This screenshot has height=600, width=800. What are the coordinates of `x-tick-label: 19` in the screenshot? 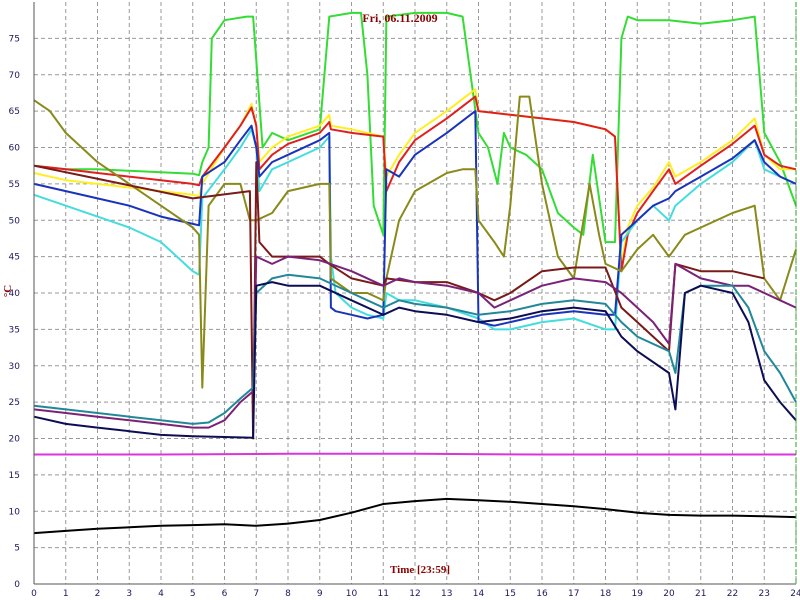 It's located at (638, 594).